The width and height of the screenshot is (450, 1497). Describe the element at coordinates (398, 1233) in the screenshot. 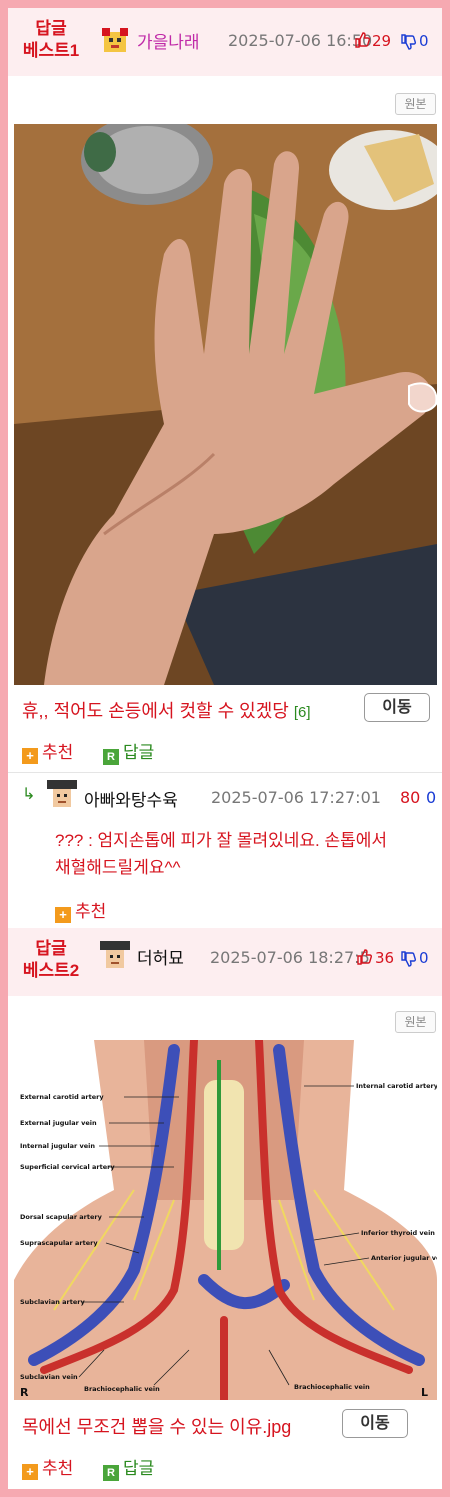

I see `label-inferior-thyroid: Inferior thyroid vein` at that location.